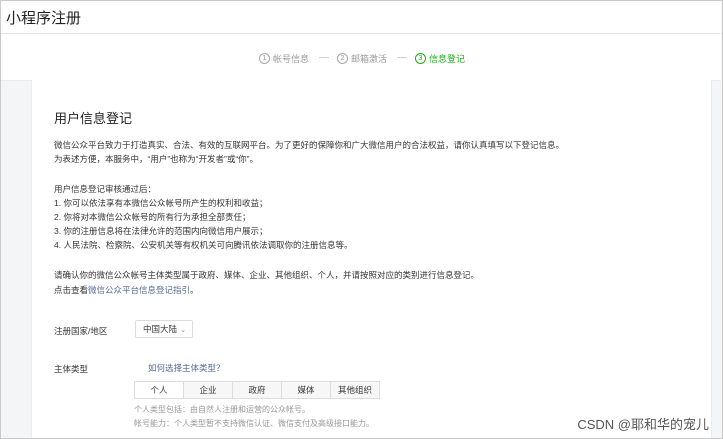  What do you see at coordinates (194, 290) in the screenshot?
I see `guide-suffix: 。` at bounding box center [194, 290].